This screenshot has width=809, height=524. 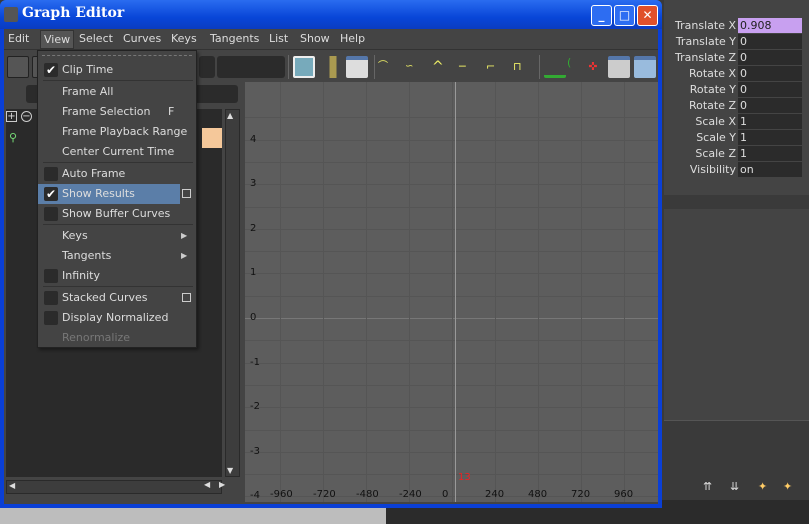 I want to click on title-bar: Graph Editor _ □ ✕, so click(x=331, y=14).